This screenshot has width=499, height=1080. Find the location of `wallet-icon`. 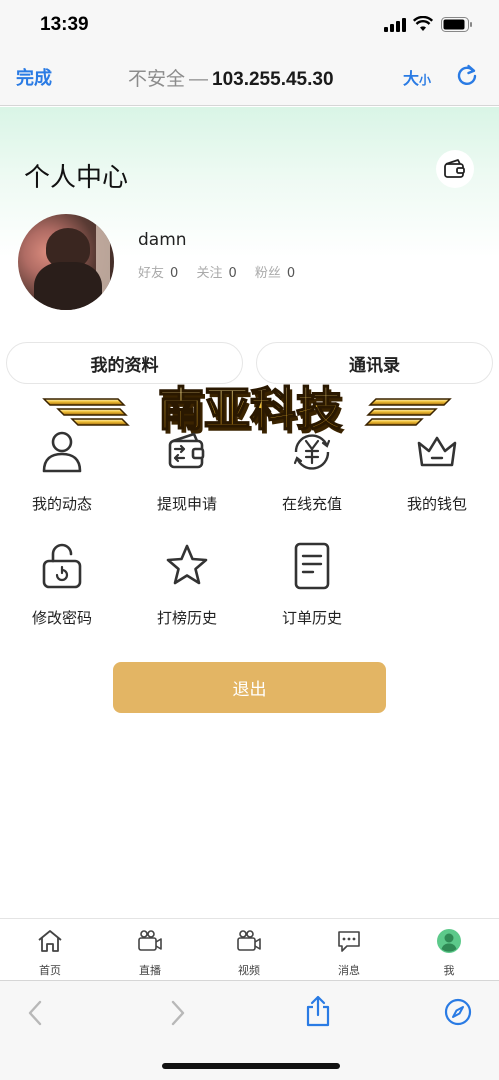

wallet-icon is located at coordinates (454, 168).